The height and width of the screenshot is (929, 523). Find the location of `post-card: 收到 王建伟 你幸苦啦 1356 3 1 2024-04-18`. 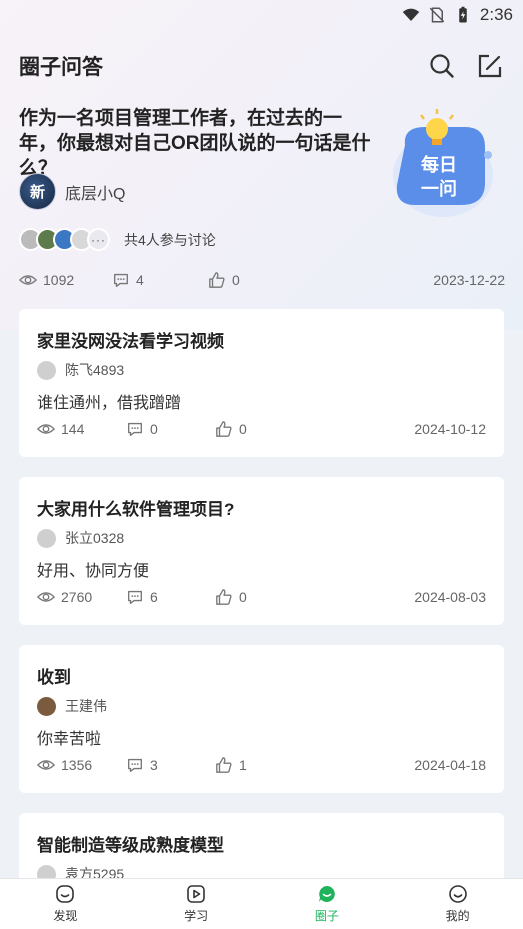

post-card: 收到 王建伟 你幸苦啦 1356 3 1 2024-04-18 is located at coordinates (261, 719).